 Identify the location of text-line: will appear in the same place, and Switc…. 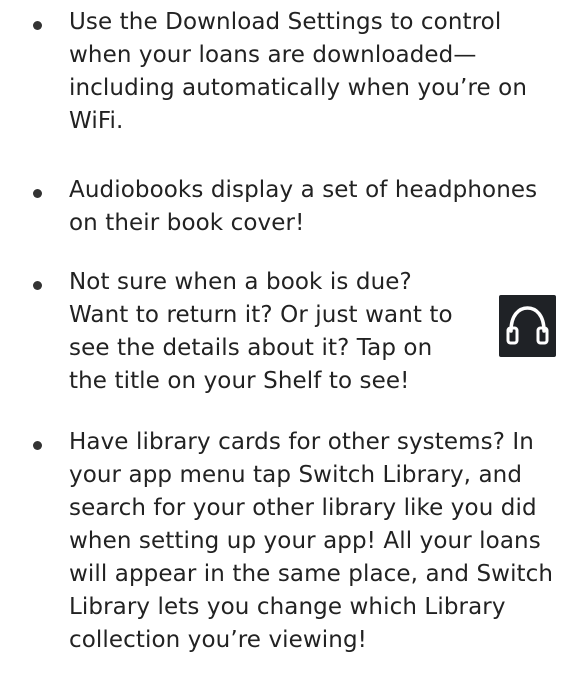
(311, 574).